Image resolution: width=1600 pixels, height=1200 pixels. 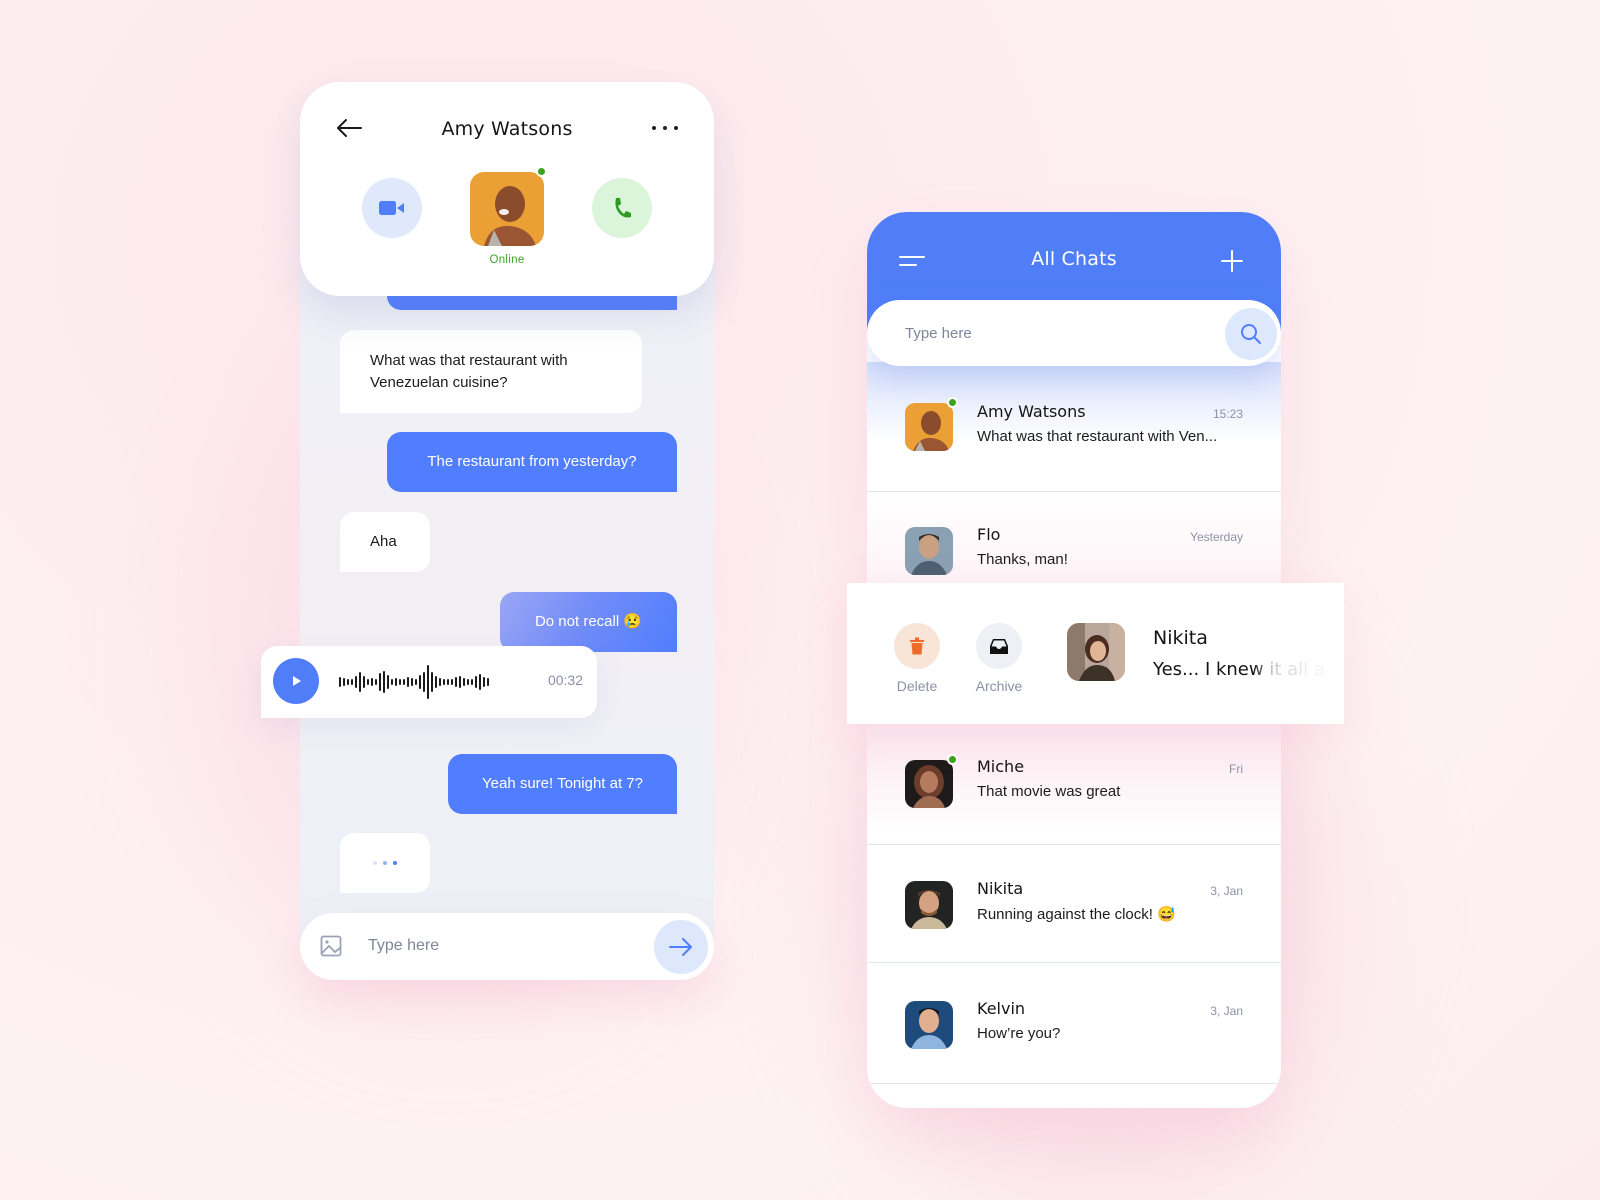 I want to click on archive-label: Archive, so click(x=999, y=686).